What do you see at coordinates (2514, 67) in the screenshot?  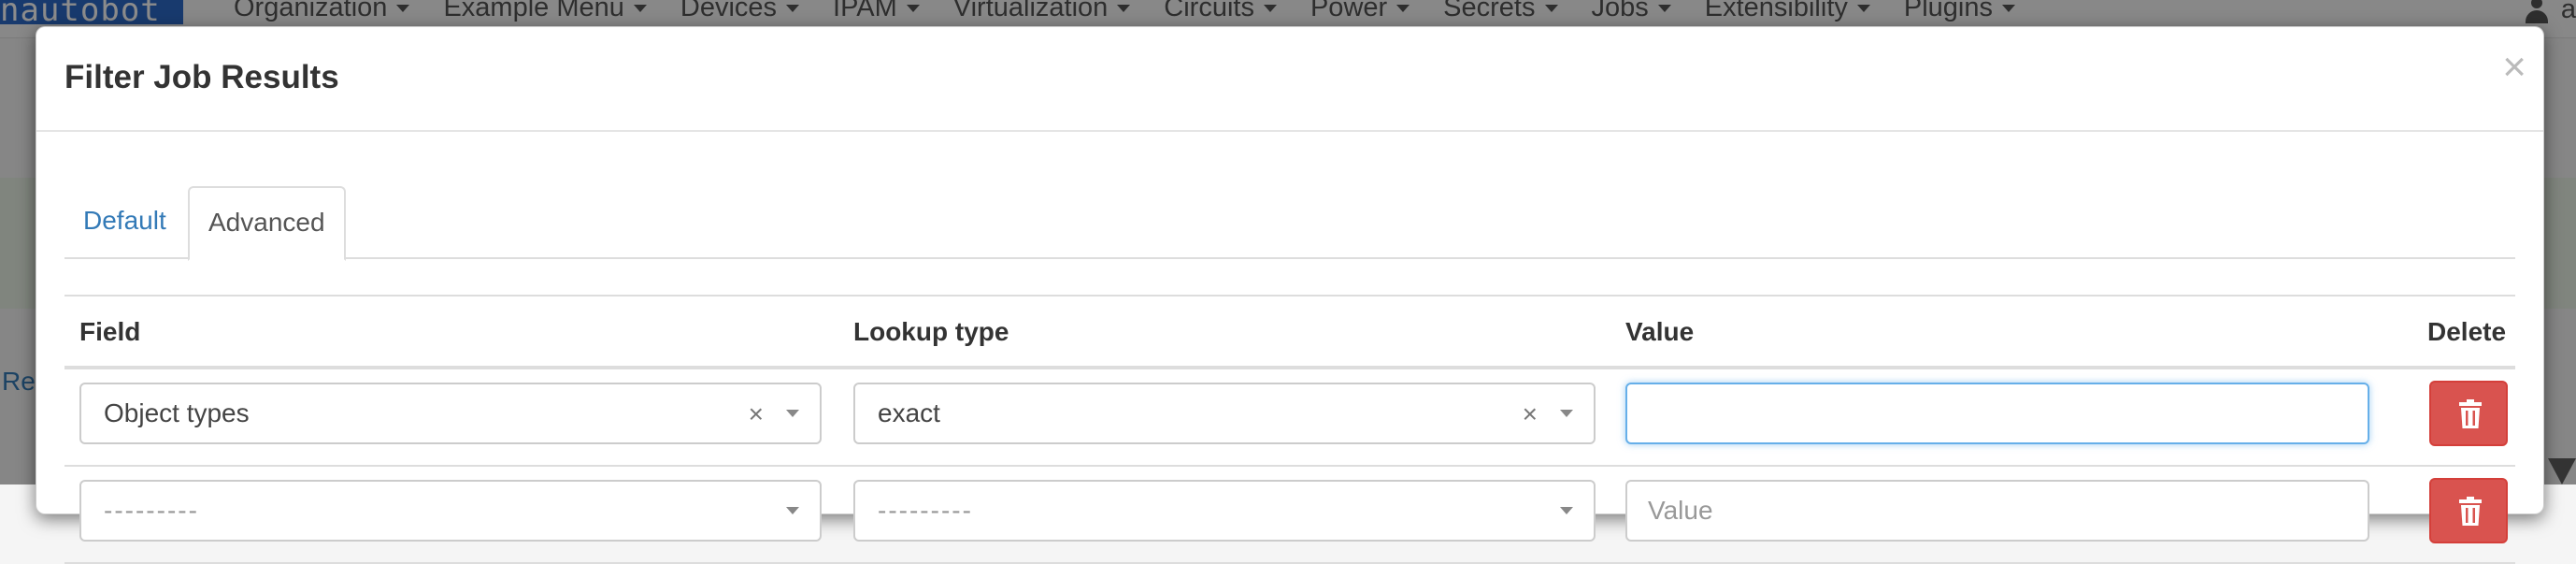 I see `close-icon: ×` at bounding box center [2514, 67].